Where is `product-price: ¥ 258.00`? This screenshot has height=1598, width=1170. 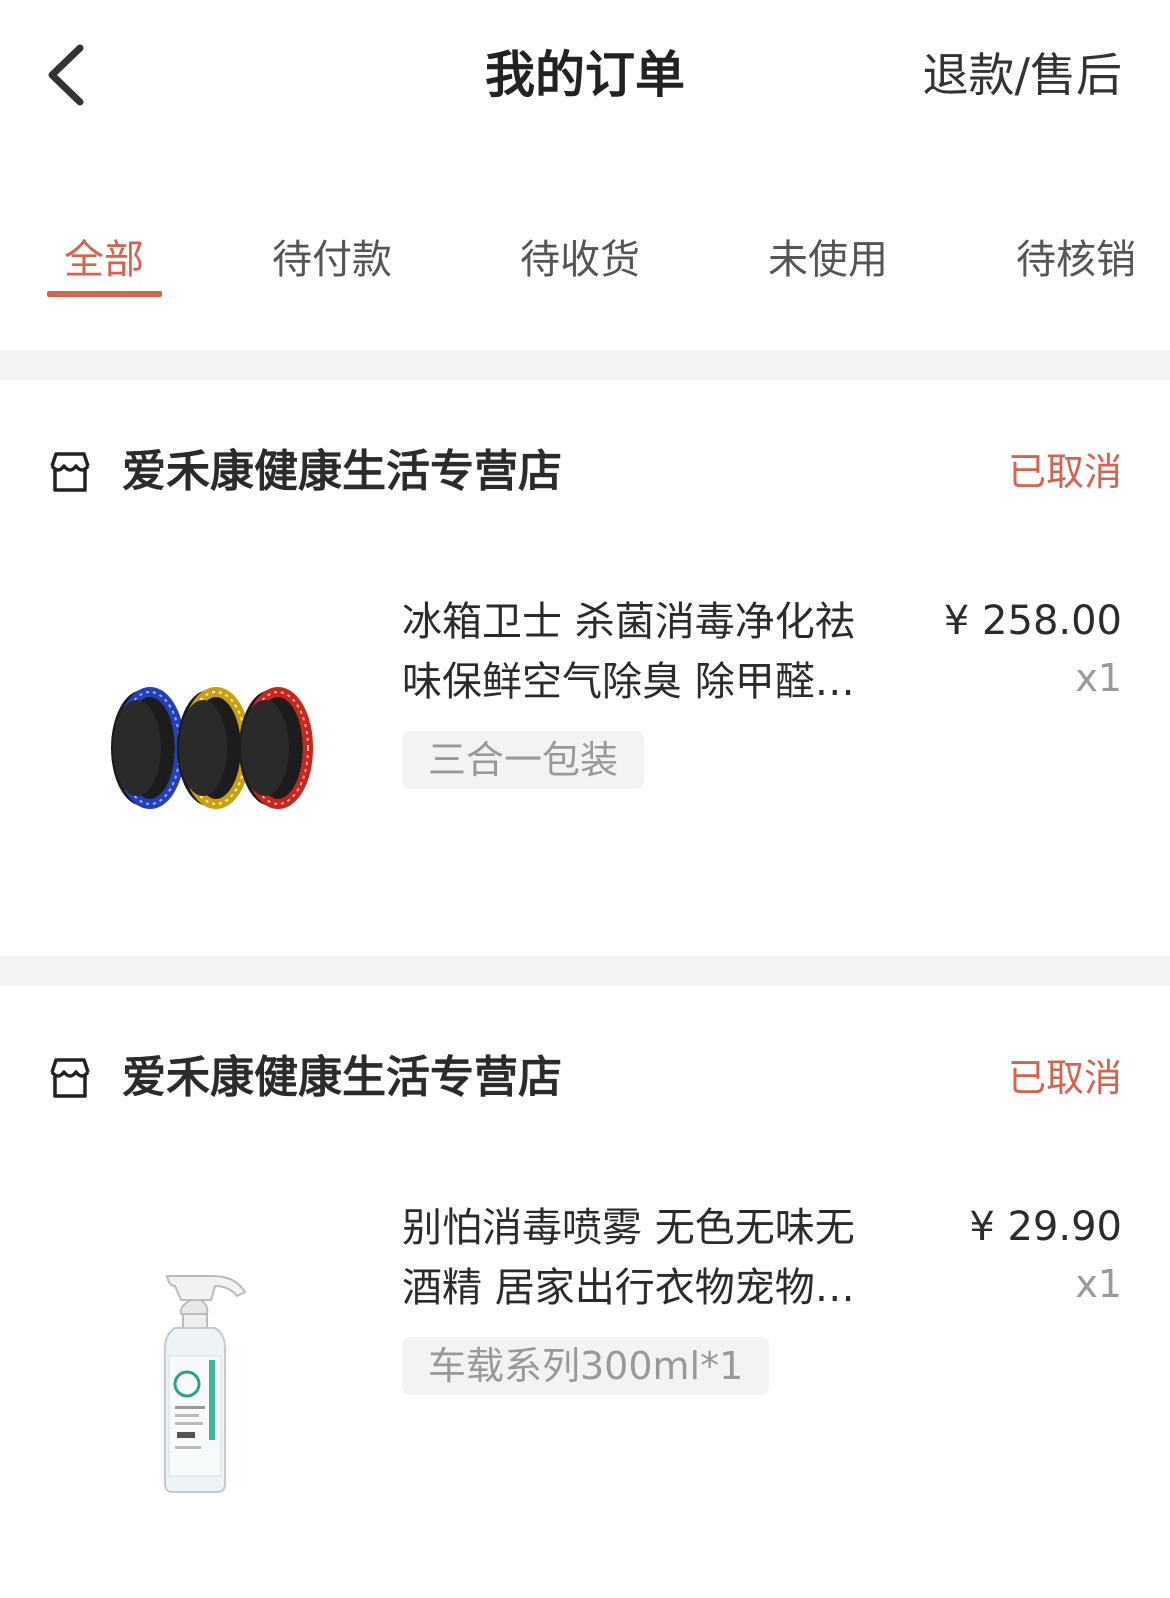
product-price: ¥ 258.00 is located at coordinates (1032, 621).